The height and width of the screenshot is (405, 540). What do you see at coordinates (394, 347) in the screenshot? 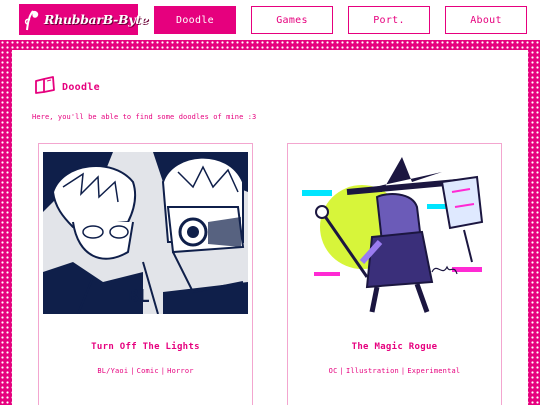
I see `card-title: The Magic Rogue` at bounding box center [394, 347].